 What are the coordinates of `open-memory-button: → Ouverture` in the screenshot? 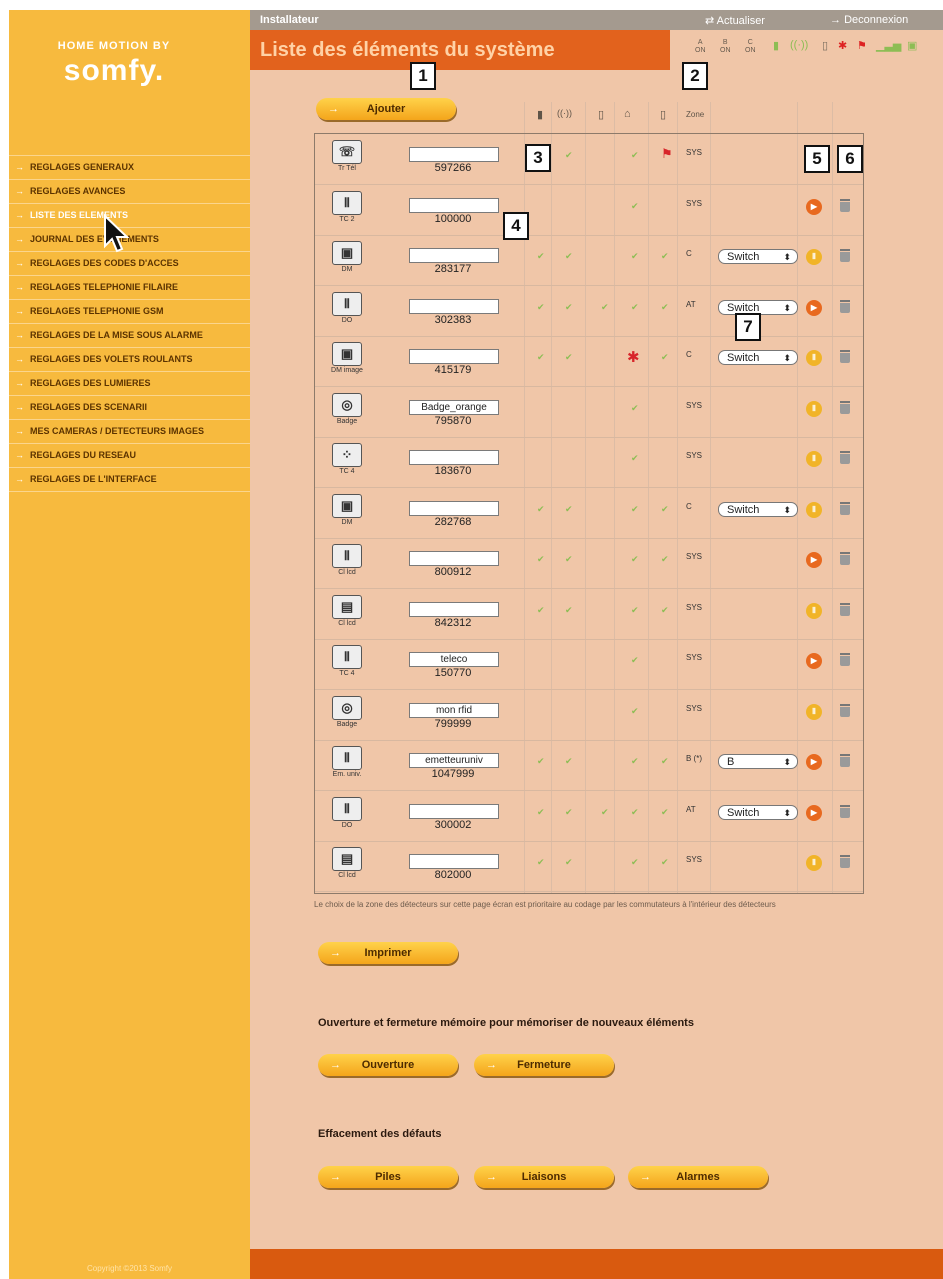 It's located at (388, 1065).